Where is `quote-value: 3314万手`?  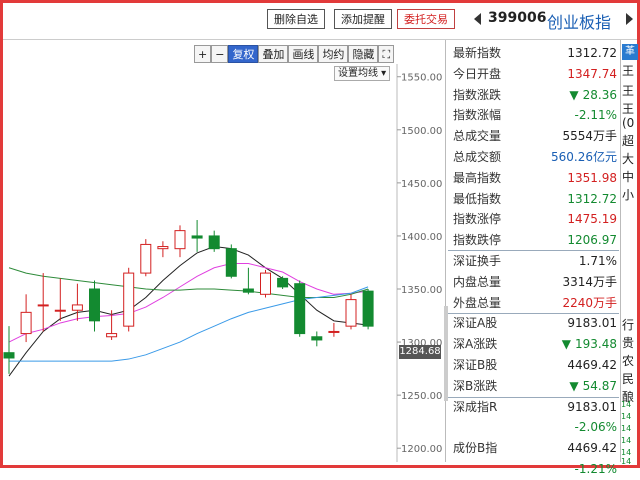
quote-value: 3314万手 is located at coordinates (589, 282).